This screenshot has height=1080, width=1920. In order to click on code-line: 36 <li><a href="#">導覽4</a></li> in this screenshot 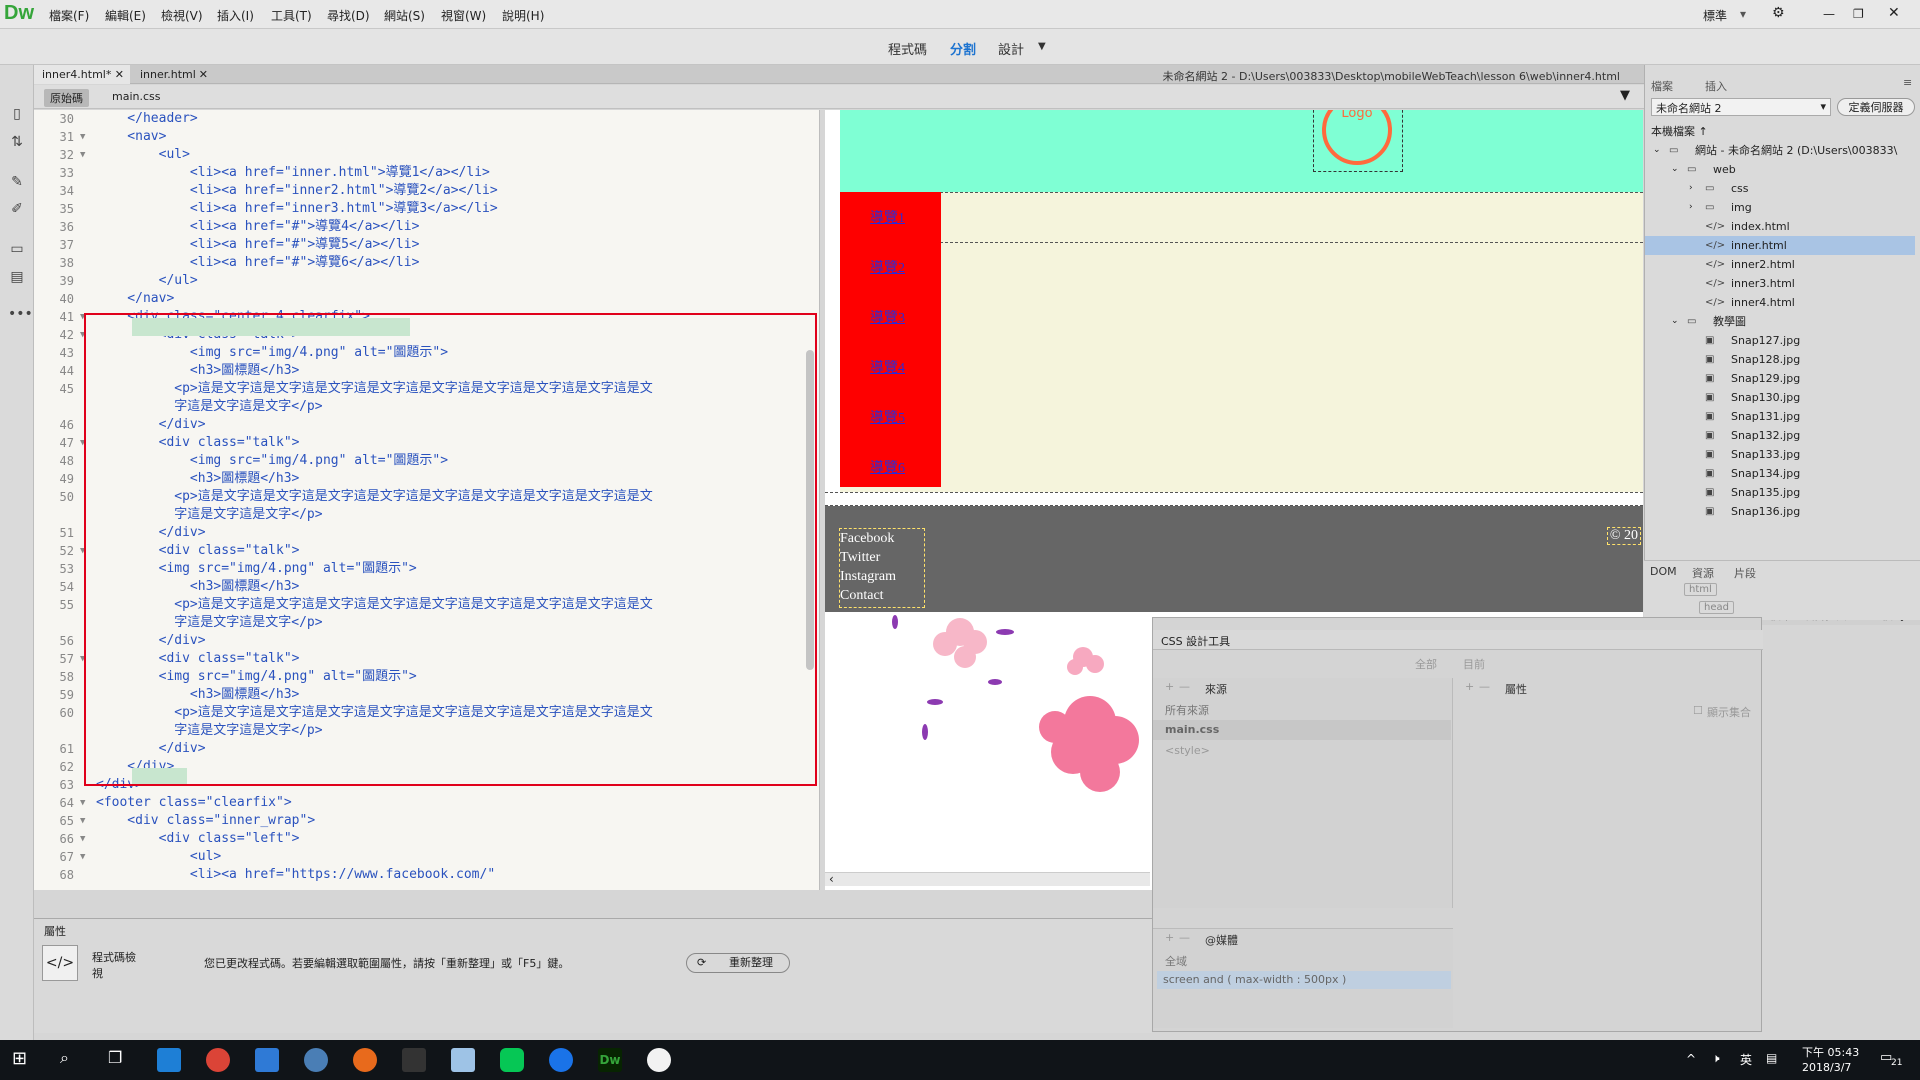, I will do `click(426, 227)`.